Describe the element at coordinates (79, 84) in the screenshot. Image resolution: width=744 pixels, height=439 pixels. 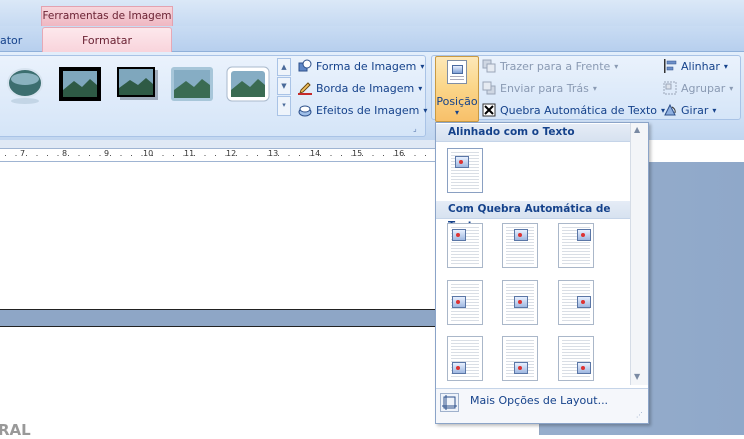
I see `style-thick-black-frame` at that location.